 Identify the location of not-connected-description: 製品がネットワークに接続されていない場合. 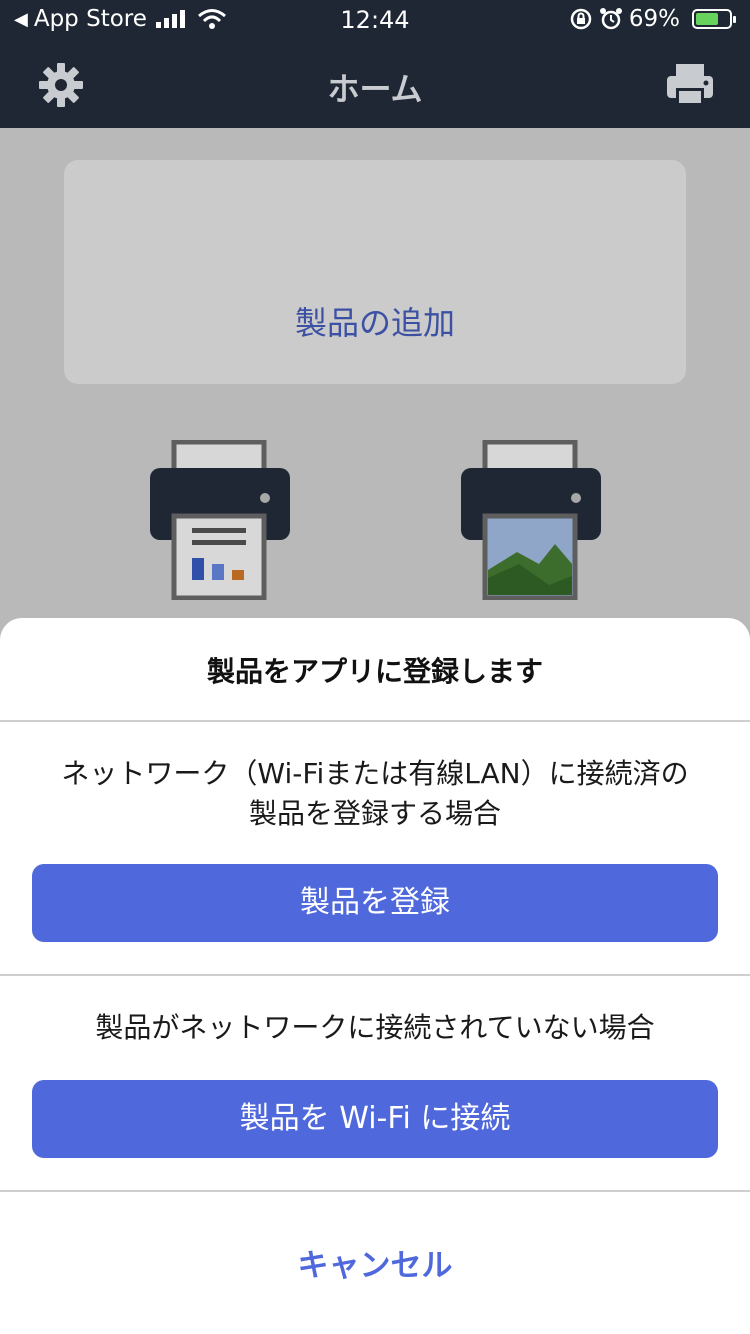
(375, 1027).